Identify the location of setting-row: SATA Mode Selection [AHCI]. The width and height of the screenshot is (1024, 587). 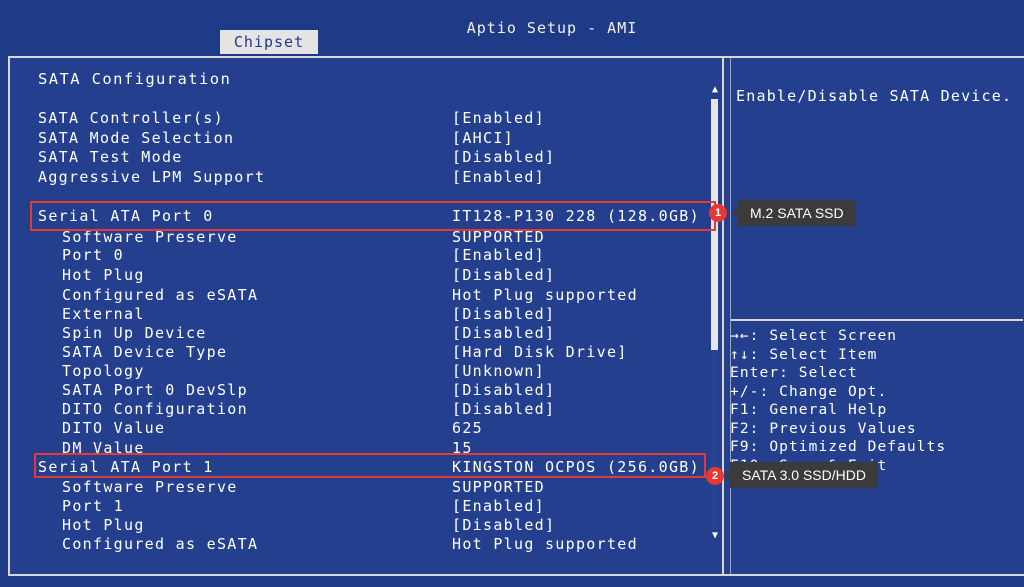
(354, 138).